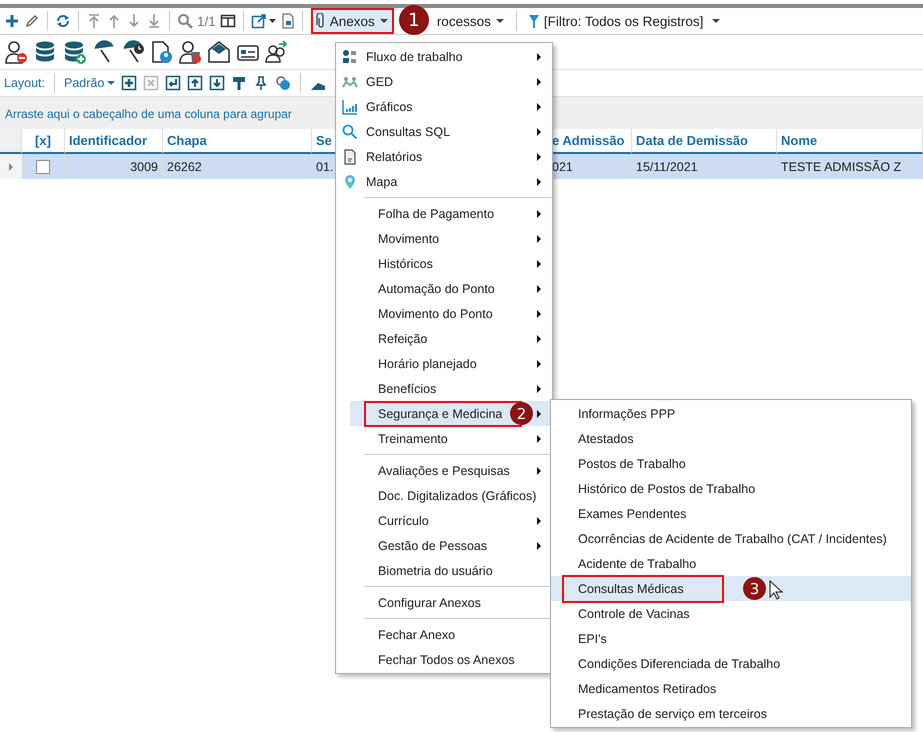 The width and height of the screenshot is (923, 732). What do you see at coordinates (450, 602) in the screenshot?
I see `menu-item: Configurar Anexos` at bounding box center [450, 602].